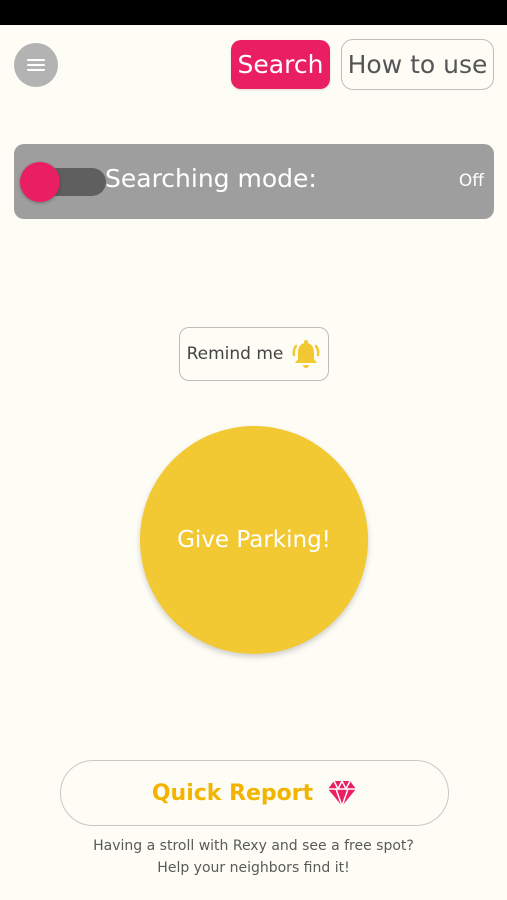 Image resolution: width=507 pixels, height=900 pixels. What do you see at coordinates (232, 793) in the screenshot?
I see `quick-report-label: Quick Report` at bounding box center [232, 793].